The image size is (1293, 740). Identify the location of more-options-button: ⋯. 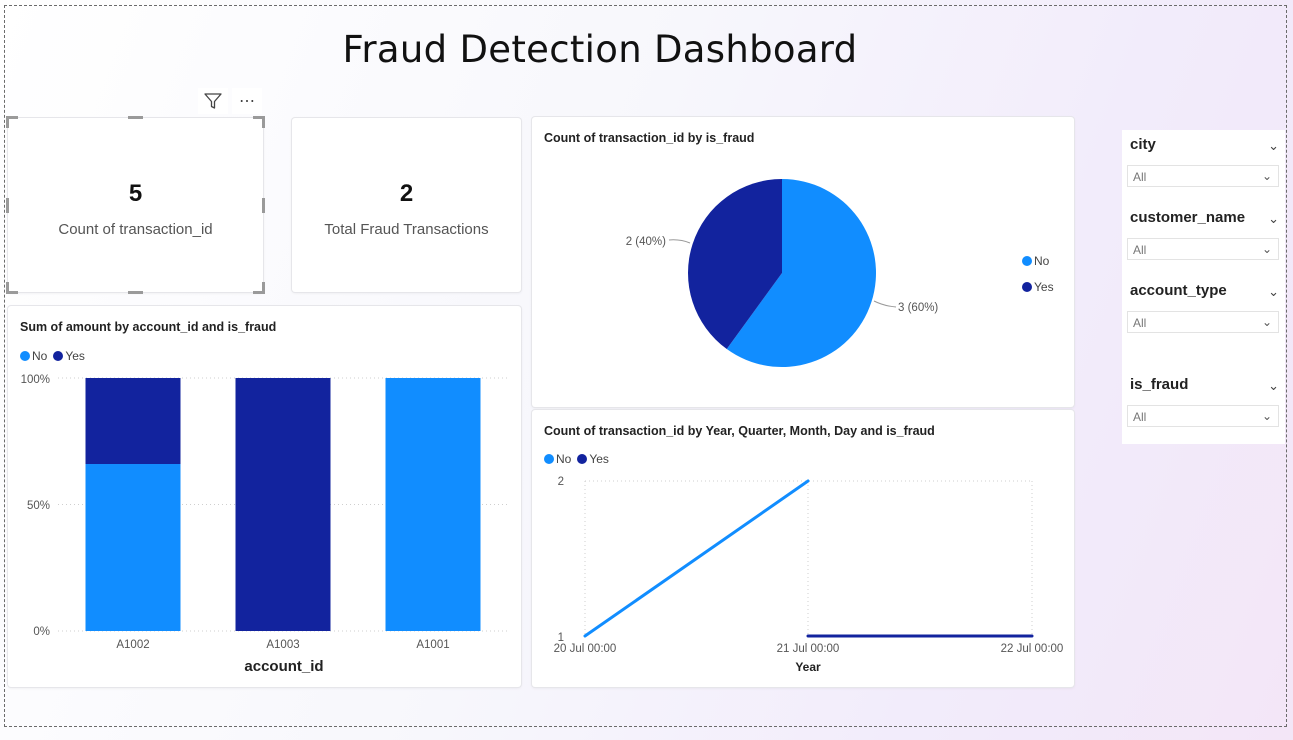
(247, 101).